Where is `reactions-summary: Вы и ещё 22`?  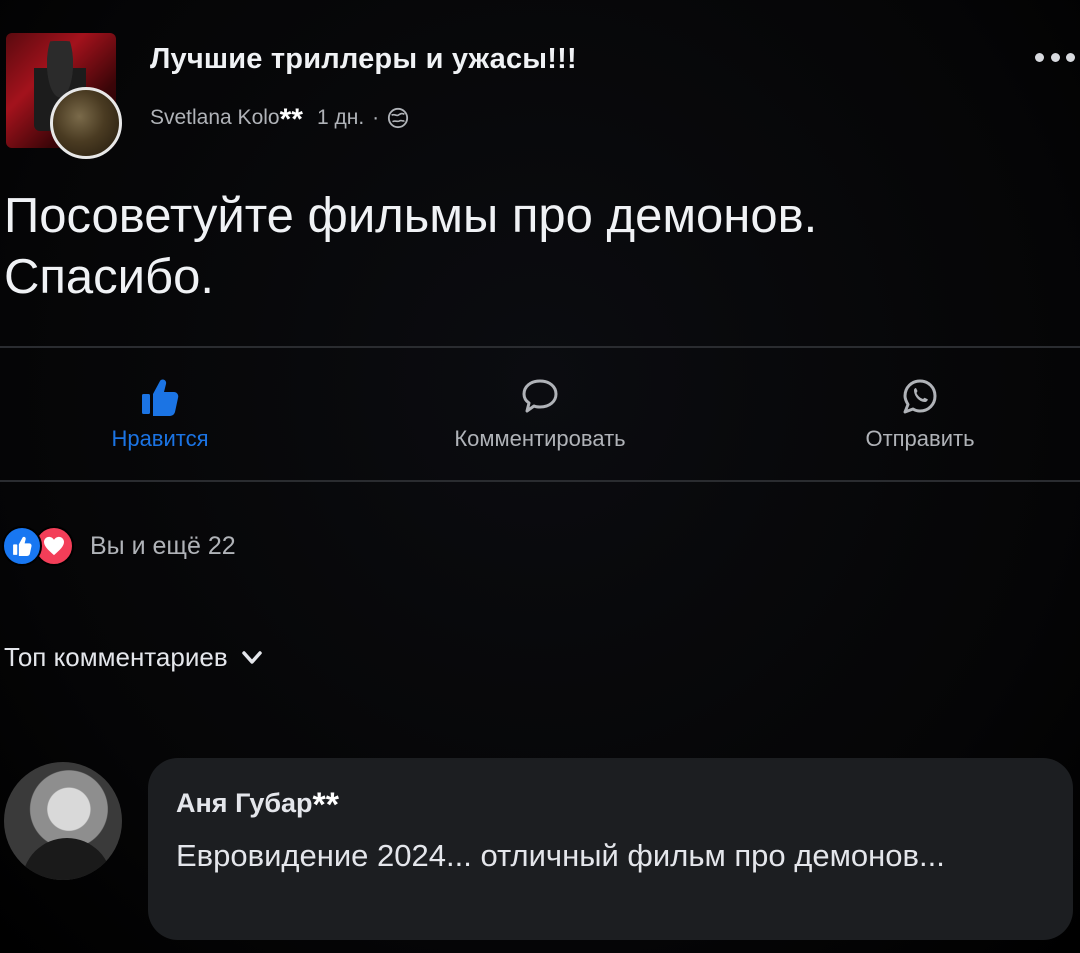
reactions-summary: Вы и ещё 22 is located at coordinates (119, 546).